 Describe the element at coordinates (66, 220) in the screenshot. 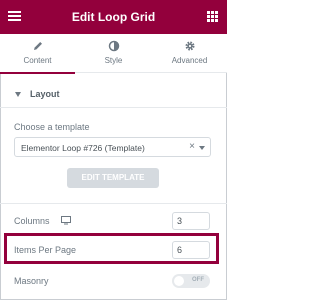

I see `desktop-icon` at that location.